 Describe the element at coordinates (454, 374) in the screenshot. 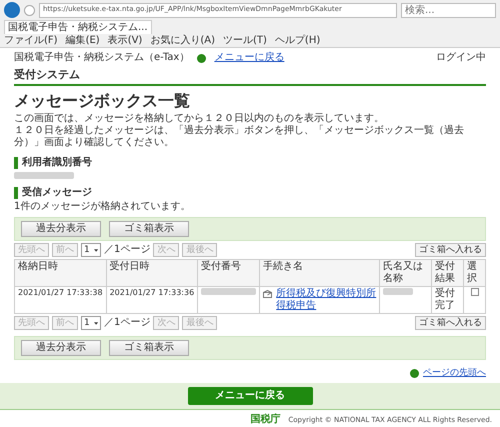

I see `page-top-link: ページの先頭へ` at that location.